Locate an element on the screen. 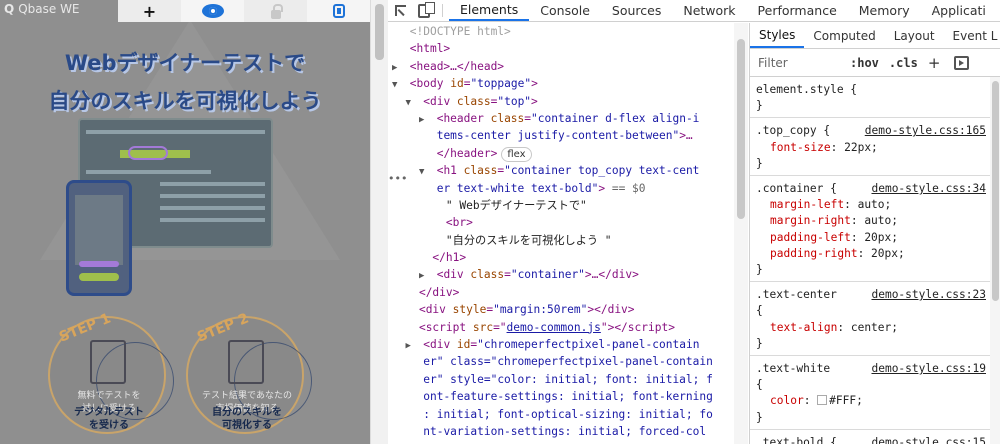 The width and height of the screenshot is (1000, 444). filter-input: Filter is located at coordinates (804, 63).